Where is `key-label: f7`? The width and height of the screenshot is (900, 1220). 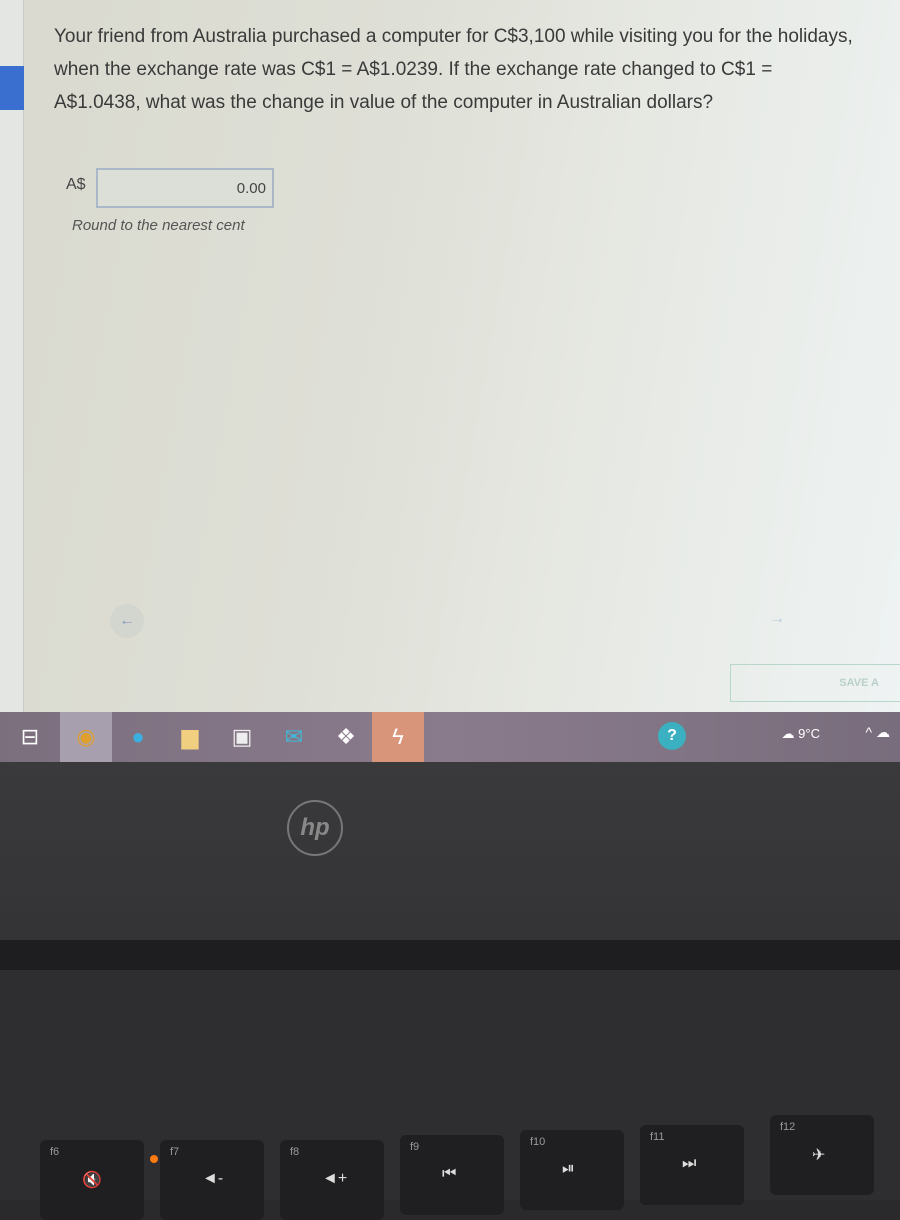 key-label: f7 is located at coordinates (175, 1152).